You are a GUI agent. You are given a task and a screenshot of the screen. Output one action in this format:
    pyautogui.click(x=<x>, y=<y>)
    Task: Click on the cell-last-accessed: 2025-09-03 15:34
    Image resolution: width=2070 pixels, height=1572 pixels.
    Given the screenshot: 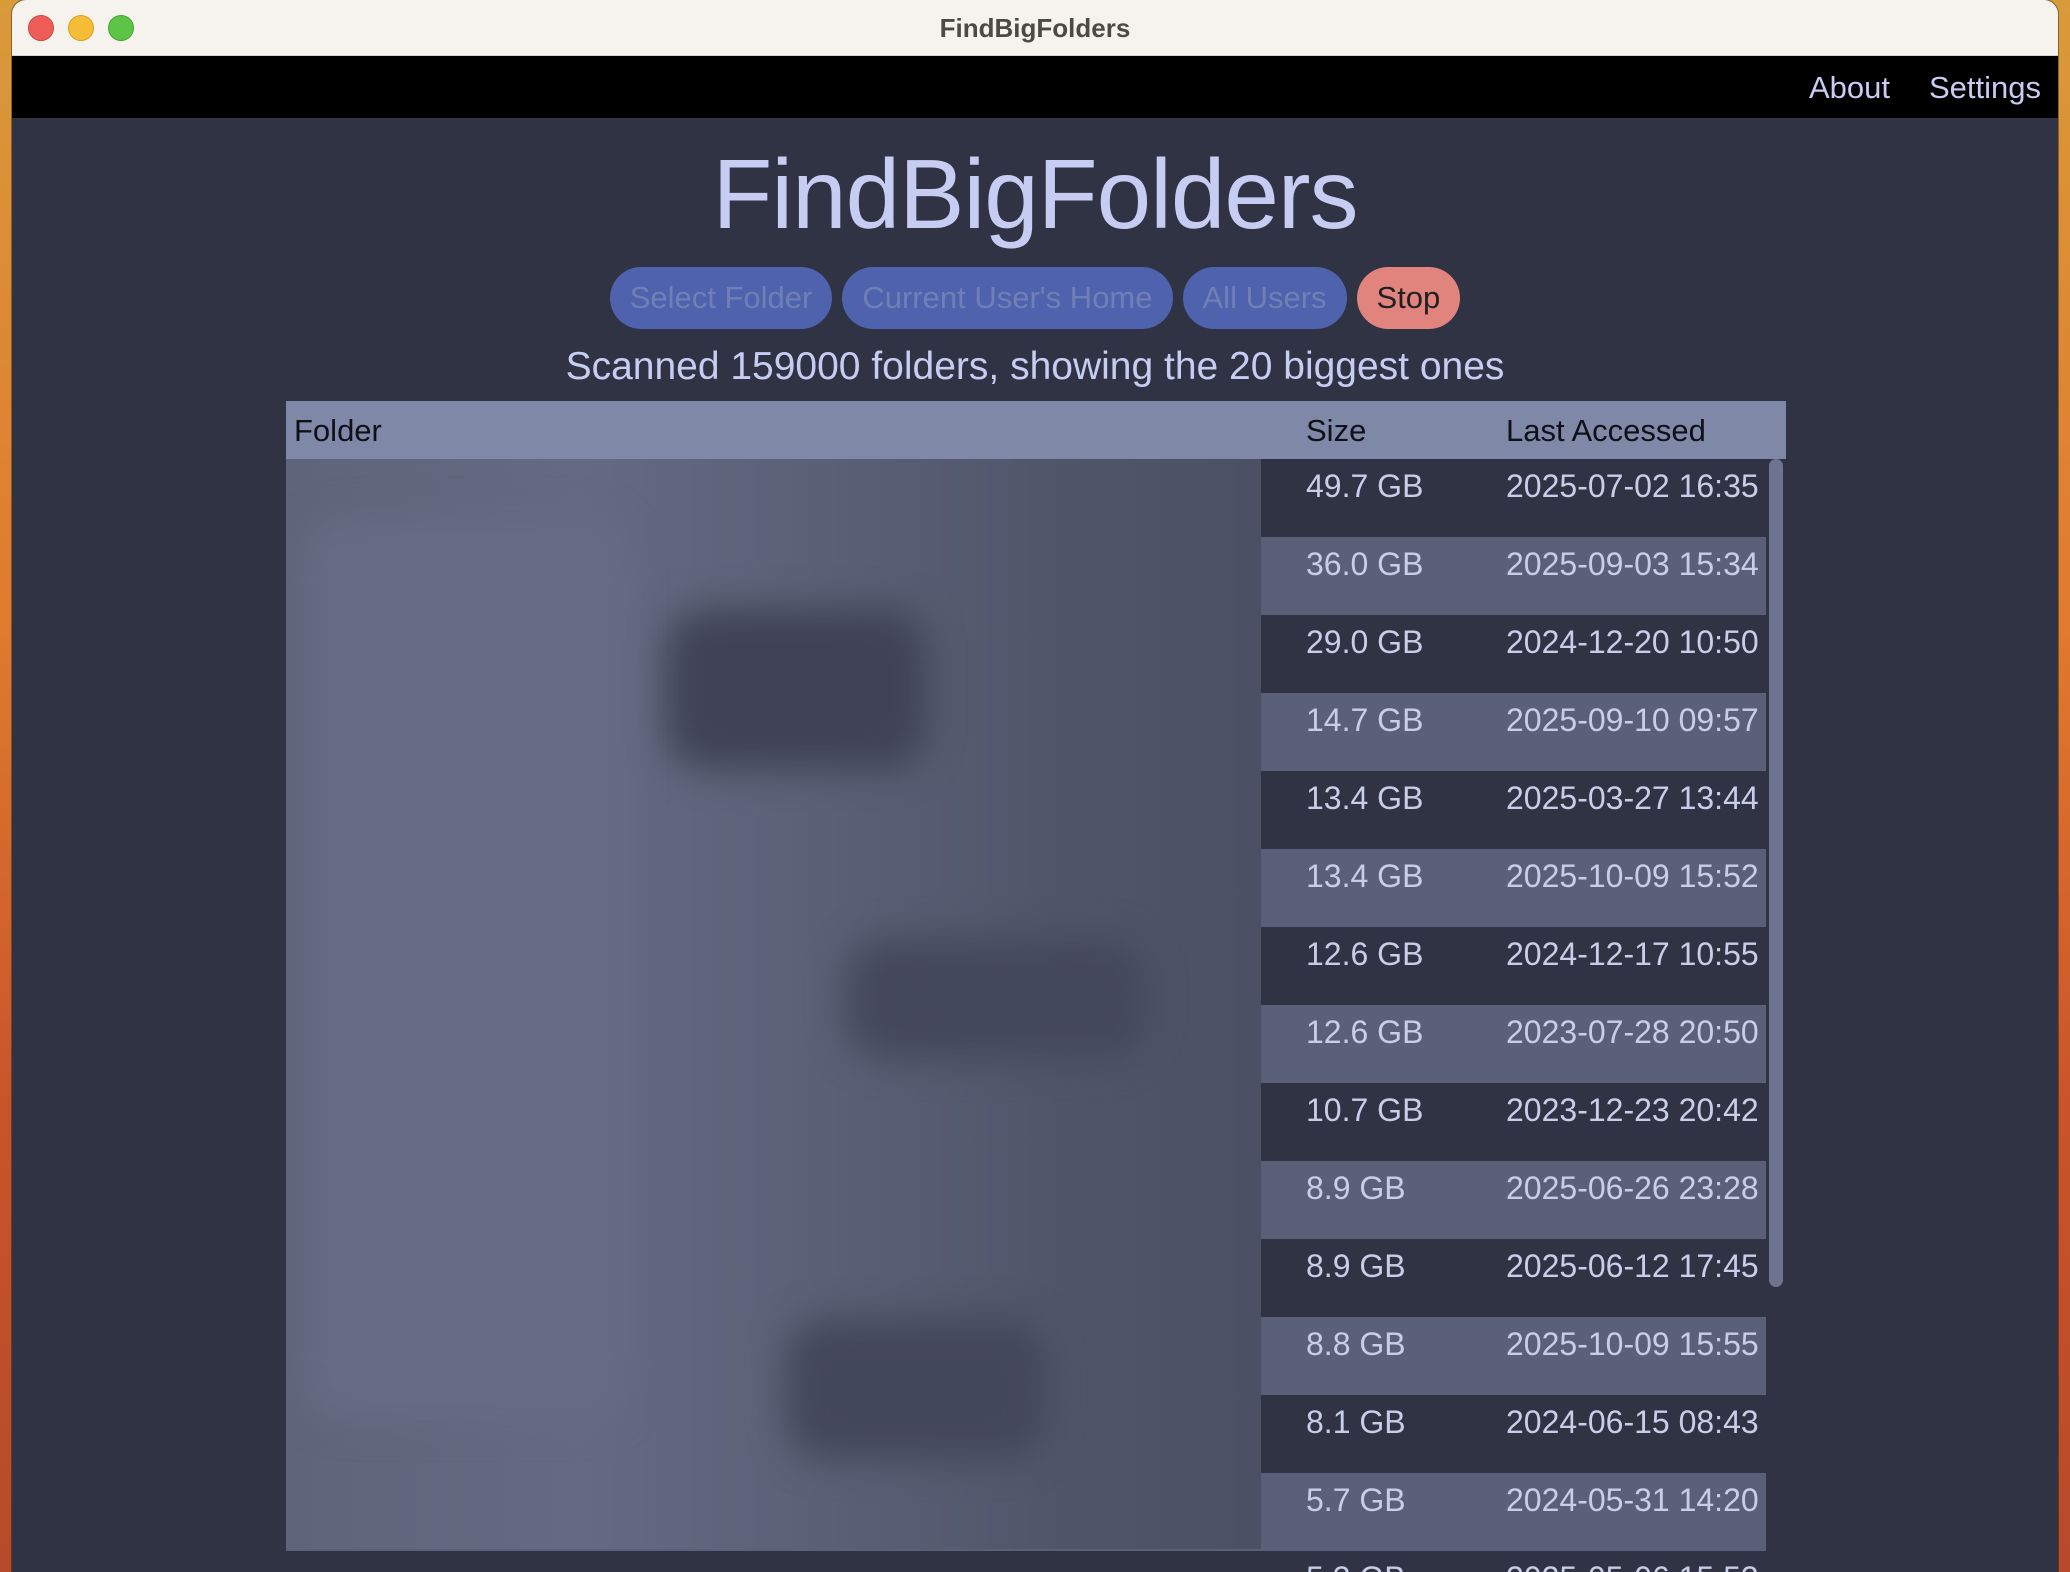 What is the action you would take?
    pyautogui.click(x=1632, y=564)
    